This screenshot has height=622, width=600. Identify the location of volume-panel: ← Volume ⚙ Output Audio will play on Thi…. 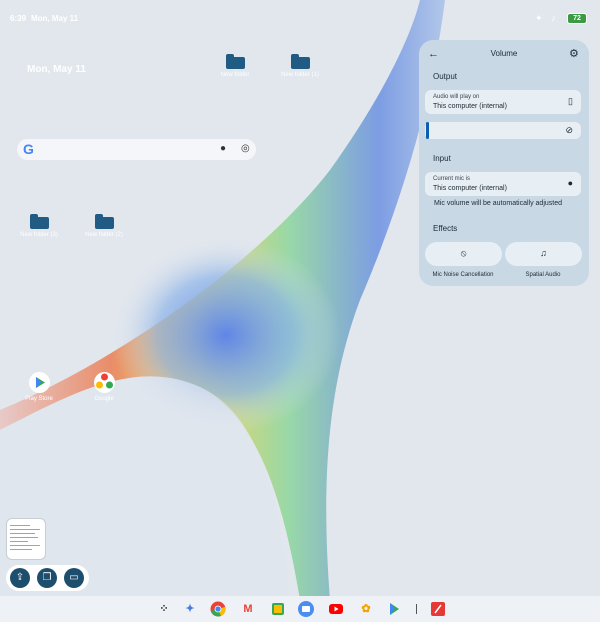
(504, 163).